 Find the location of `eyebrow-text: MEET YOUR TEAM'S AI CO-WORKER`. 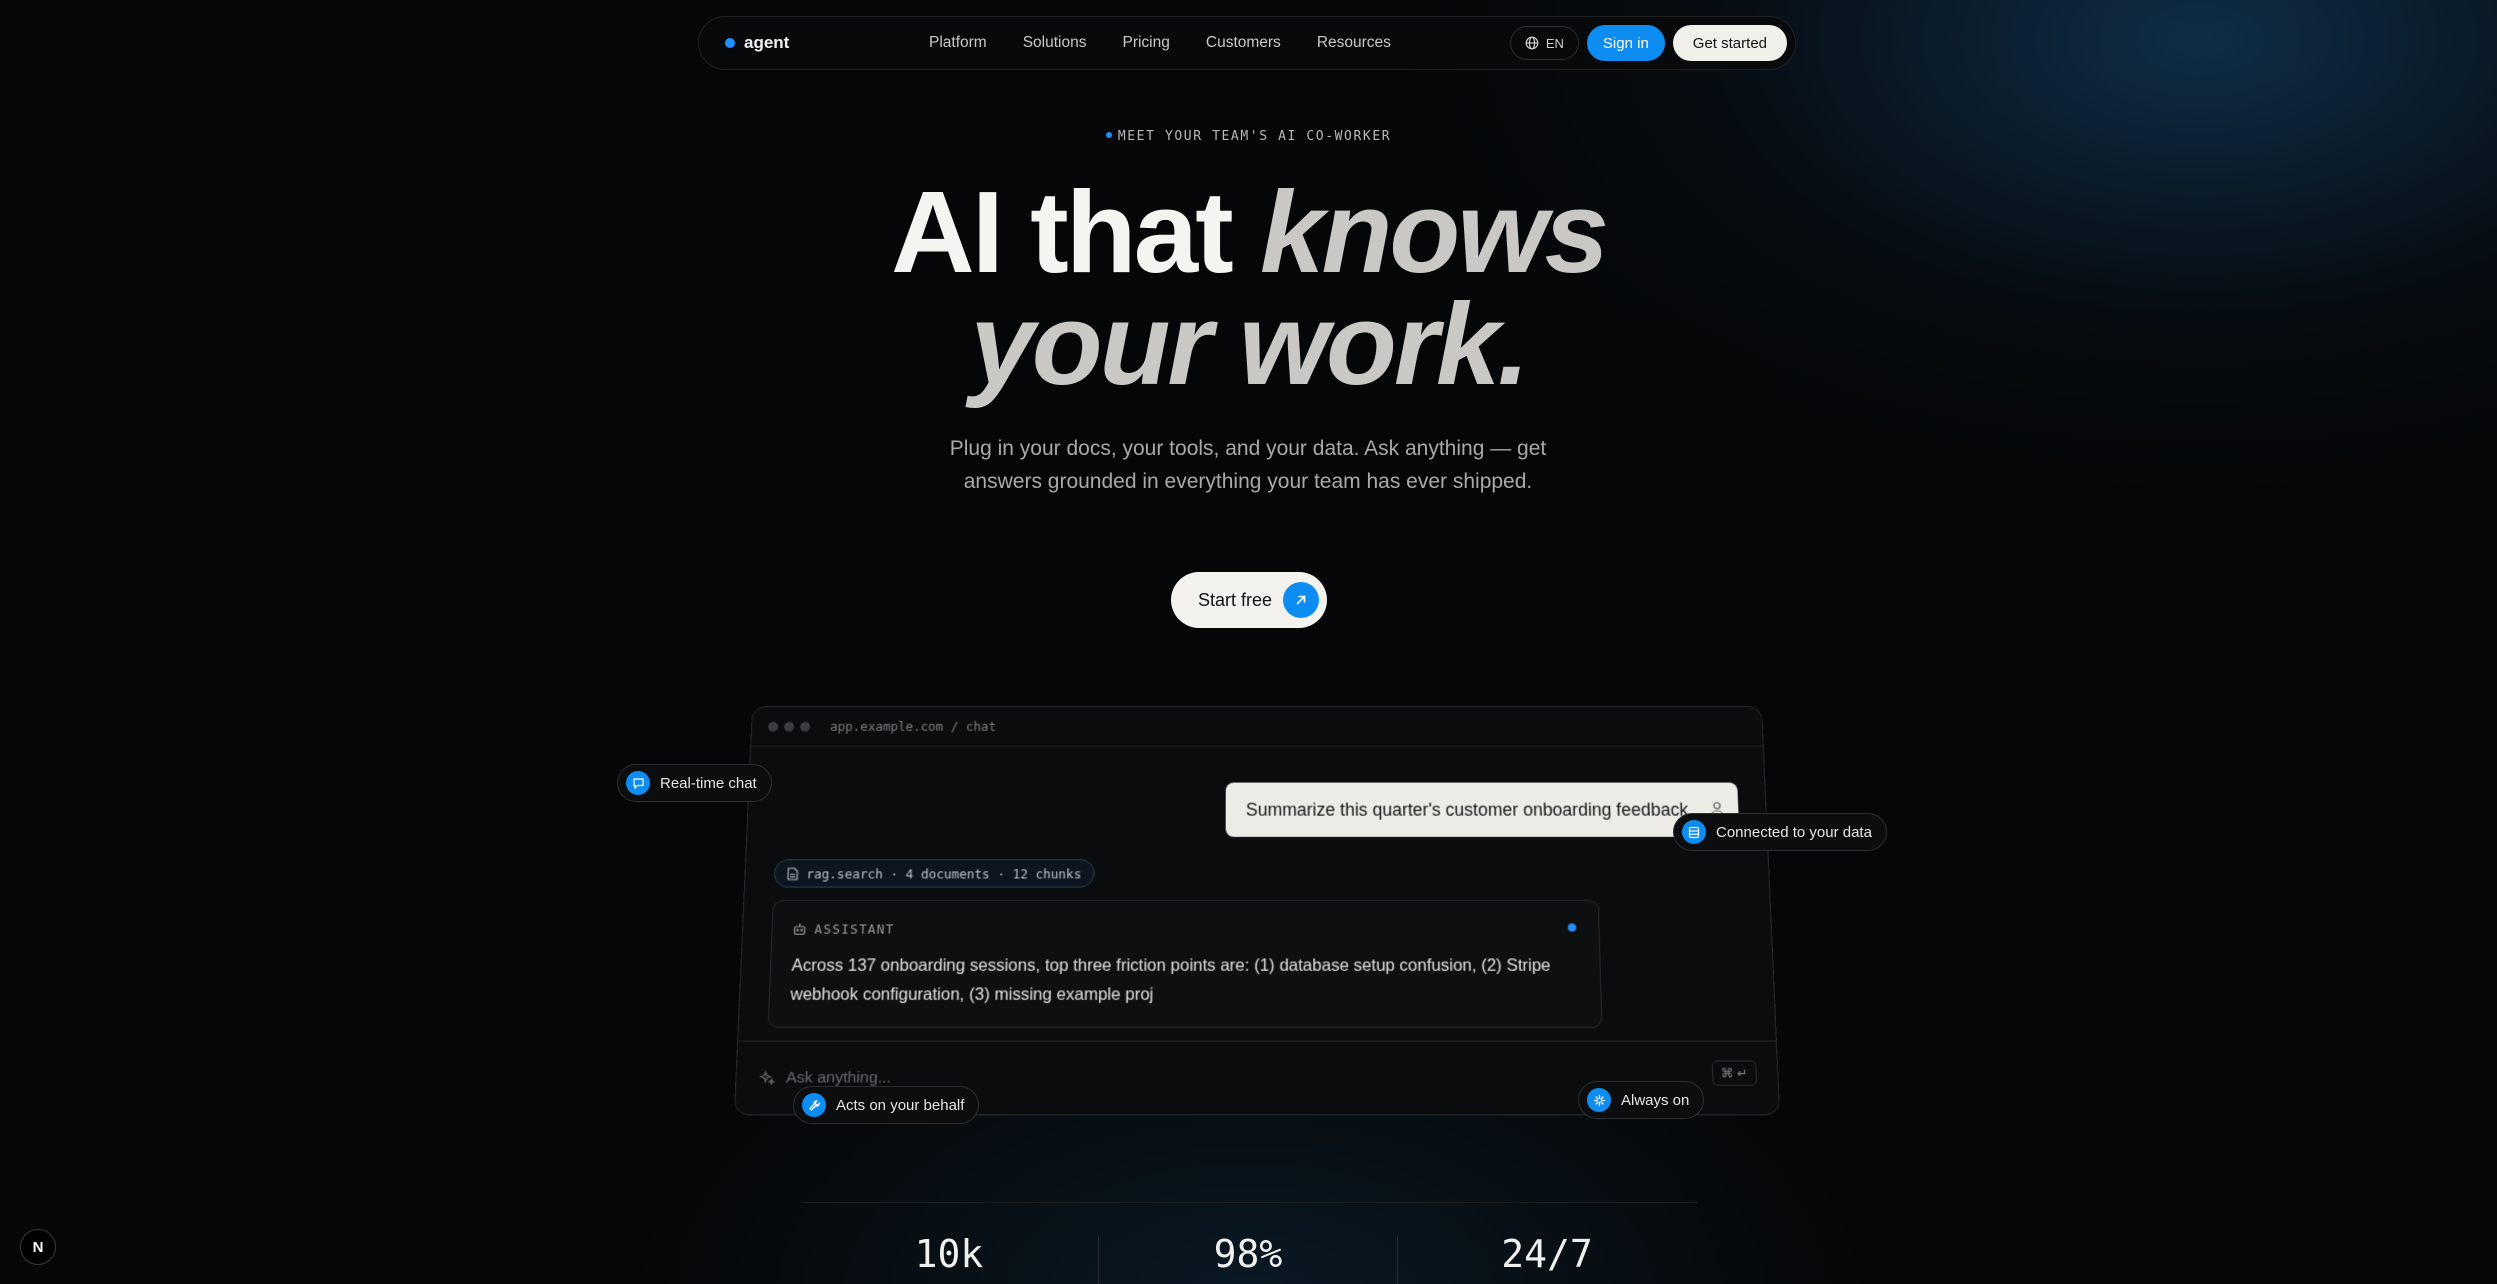

eyebrow-text: MEET YOUR TEAM'S AI CO-WORKER is located at coordinates (1254, 136).